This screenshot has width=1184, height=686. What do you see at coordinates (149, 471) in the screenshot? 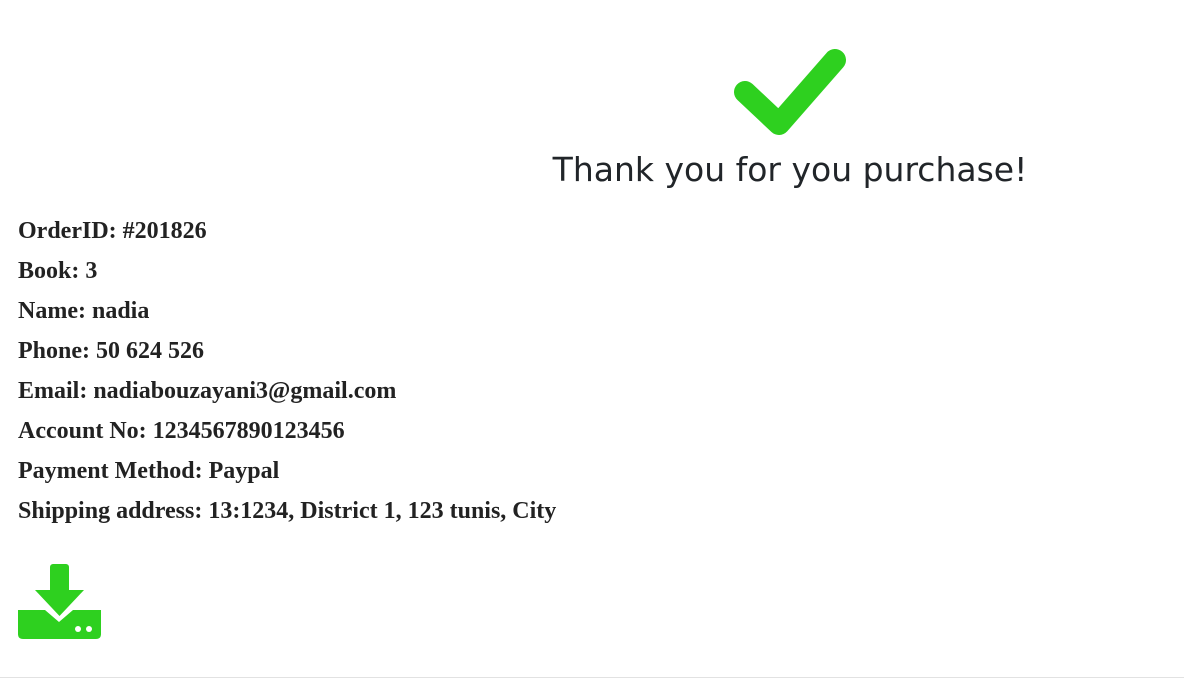
I see `order-payment-method: Payment Method: Paypal` at bounding box center [149, 471].